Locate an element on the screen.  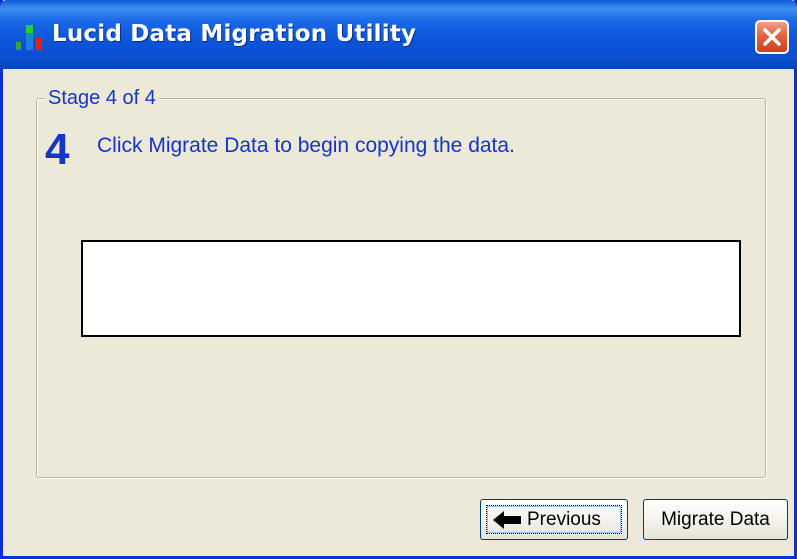
close-icon is located at coordinates (772, 37).